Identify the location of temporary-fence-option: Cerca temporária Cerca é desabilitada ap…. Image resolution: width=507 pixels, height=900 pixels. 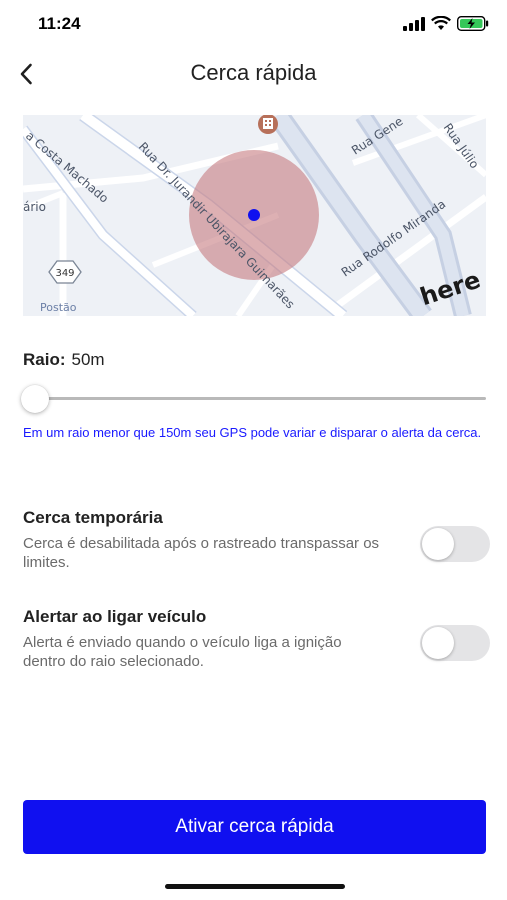
(256, 540).